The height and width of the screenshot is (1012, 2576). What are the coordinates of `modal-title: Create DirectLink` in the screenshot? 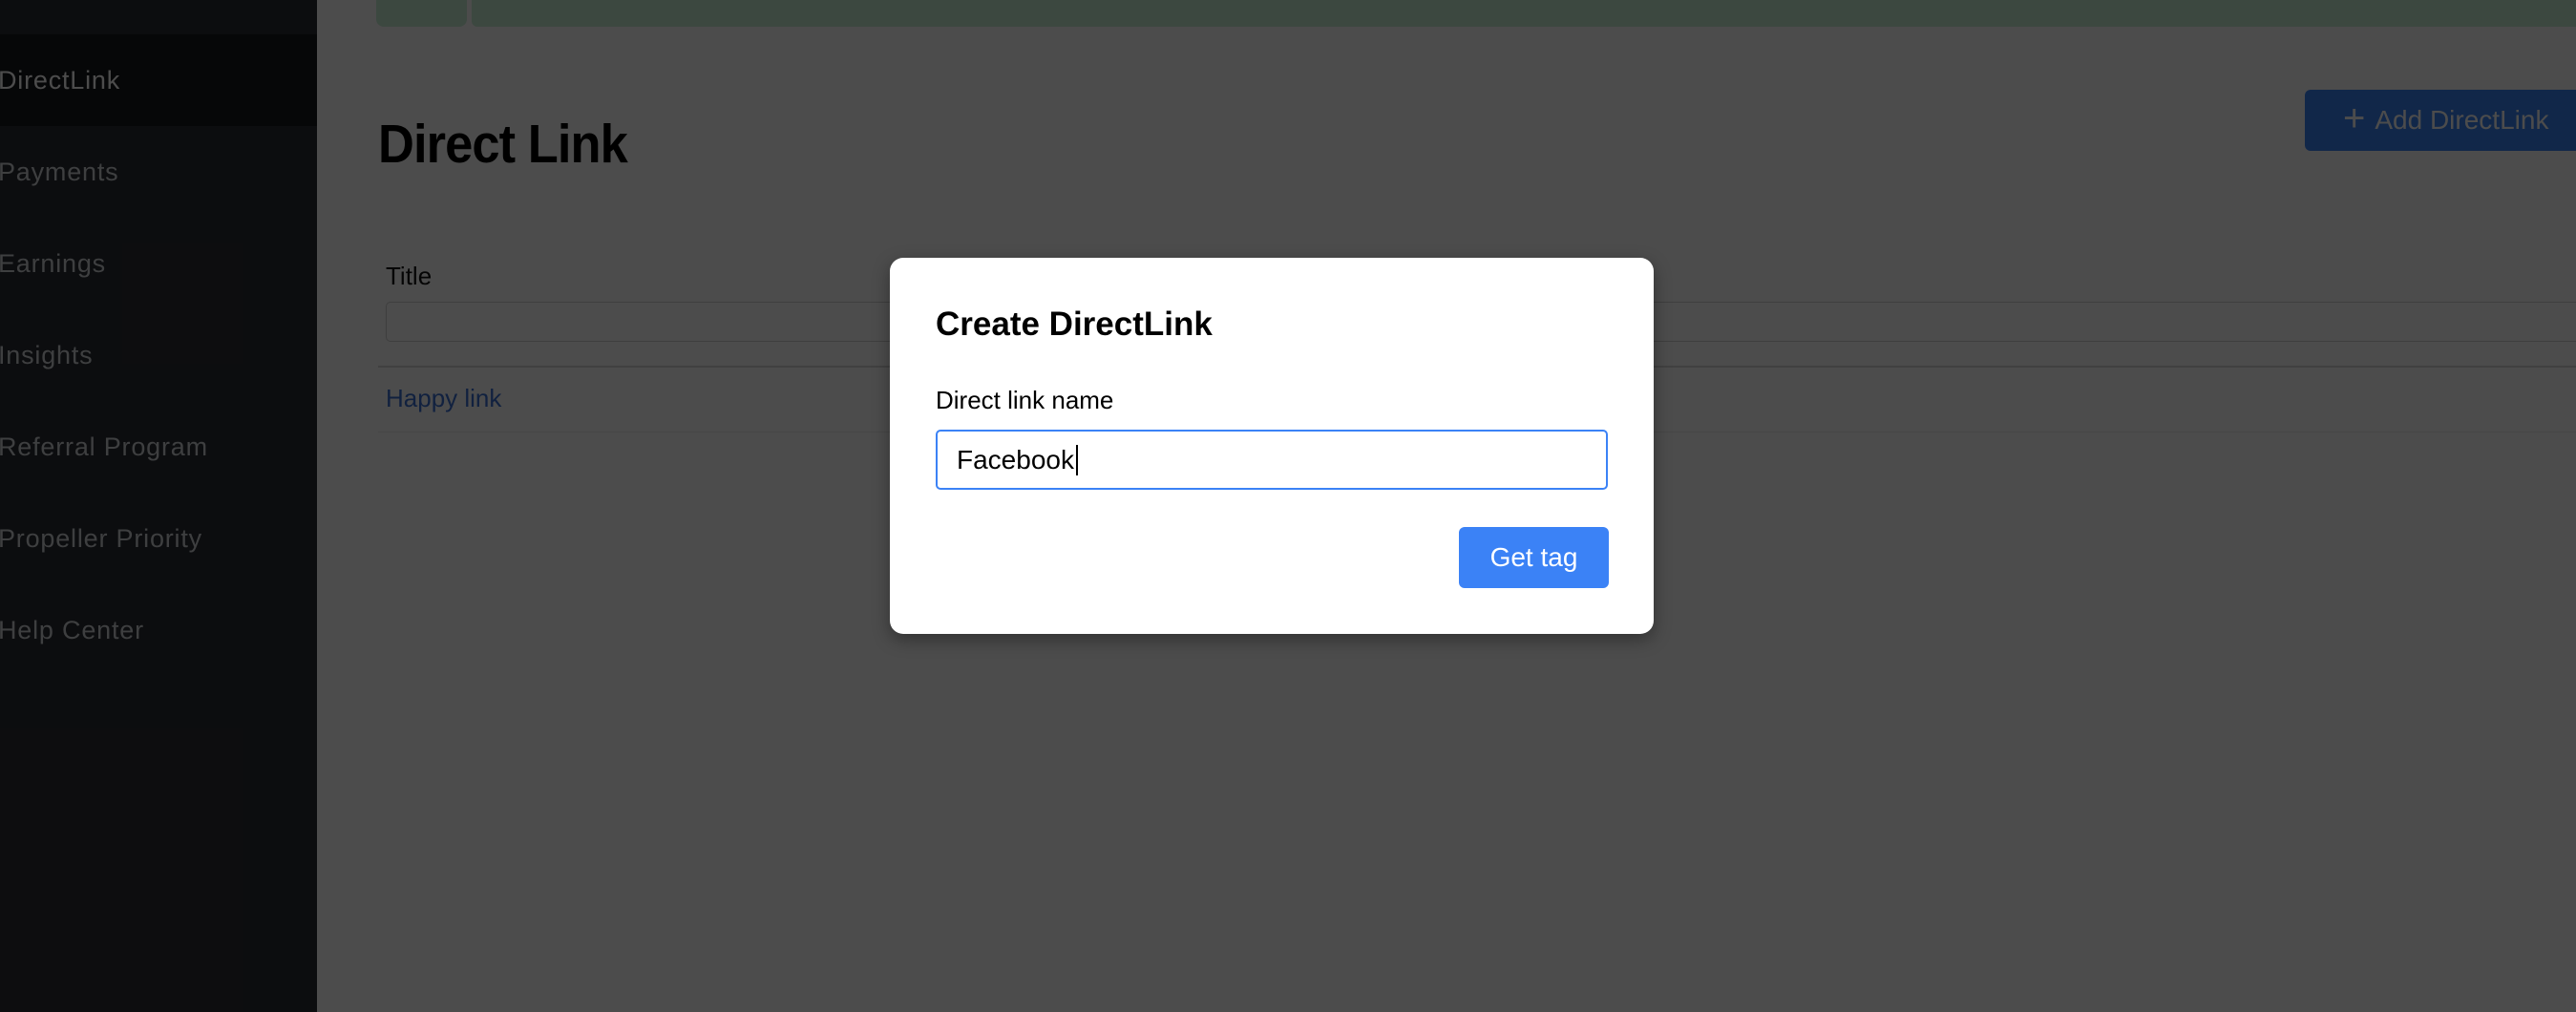 It's located at (1074, 324).